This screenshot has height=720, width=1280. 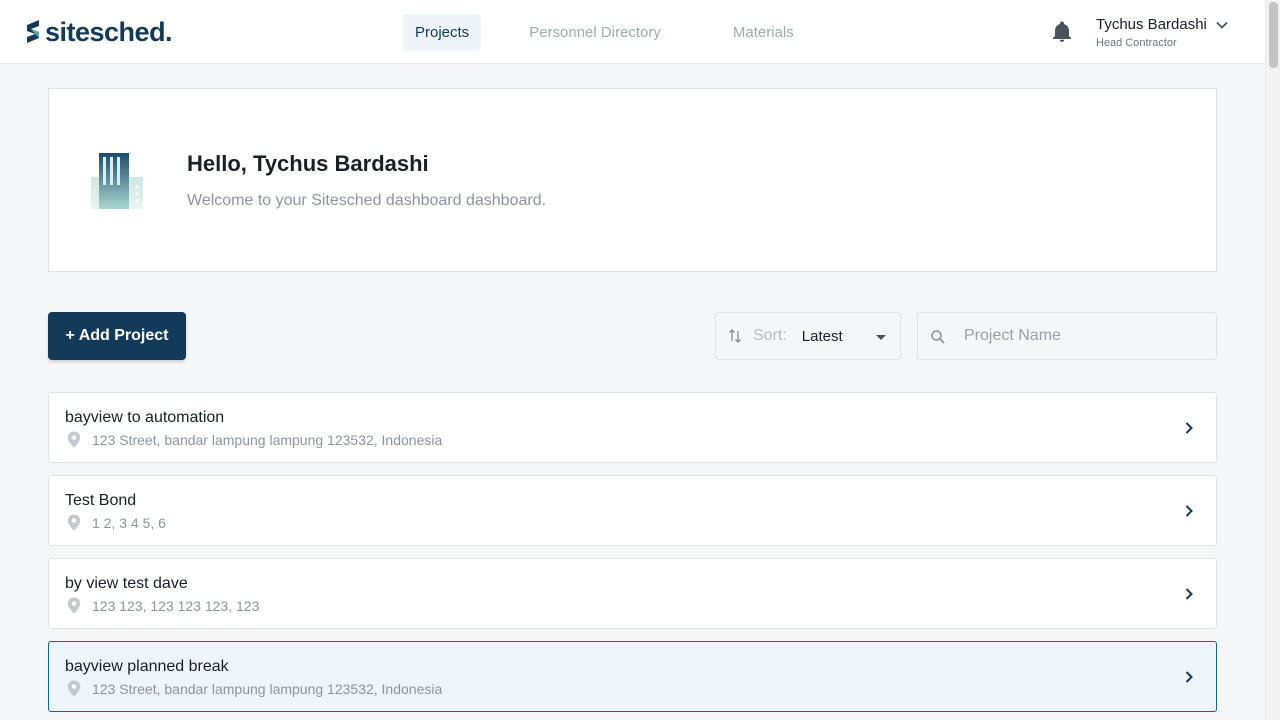 I want to click on user-name: Tychus Bardashi, so click(x=1151, y=24).